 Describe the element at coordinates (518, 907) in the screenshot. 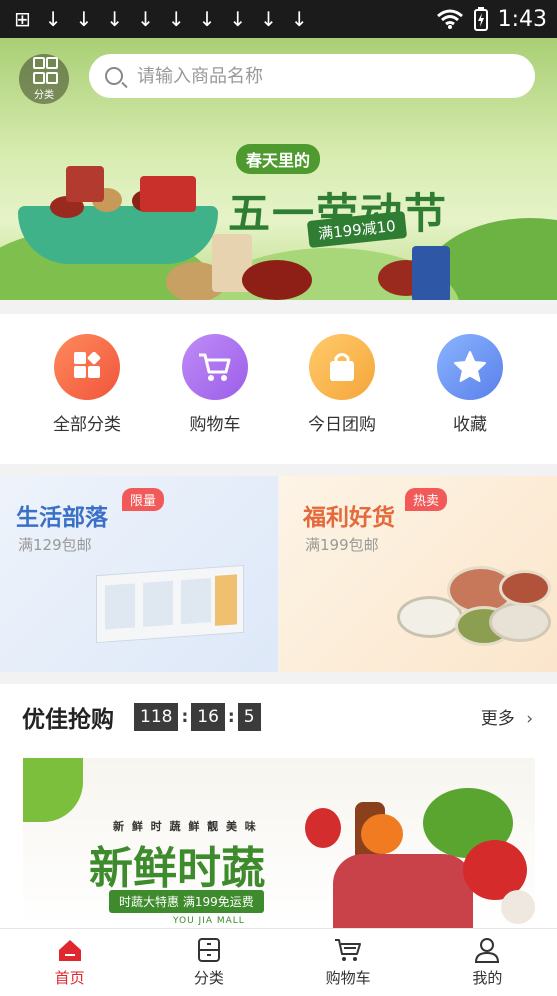

I see `garlic-image` at that location.